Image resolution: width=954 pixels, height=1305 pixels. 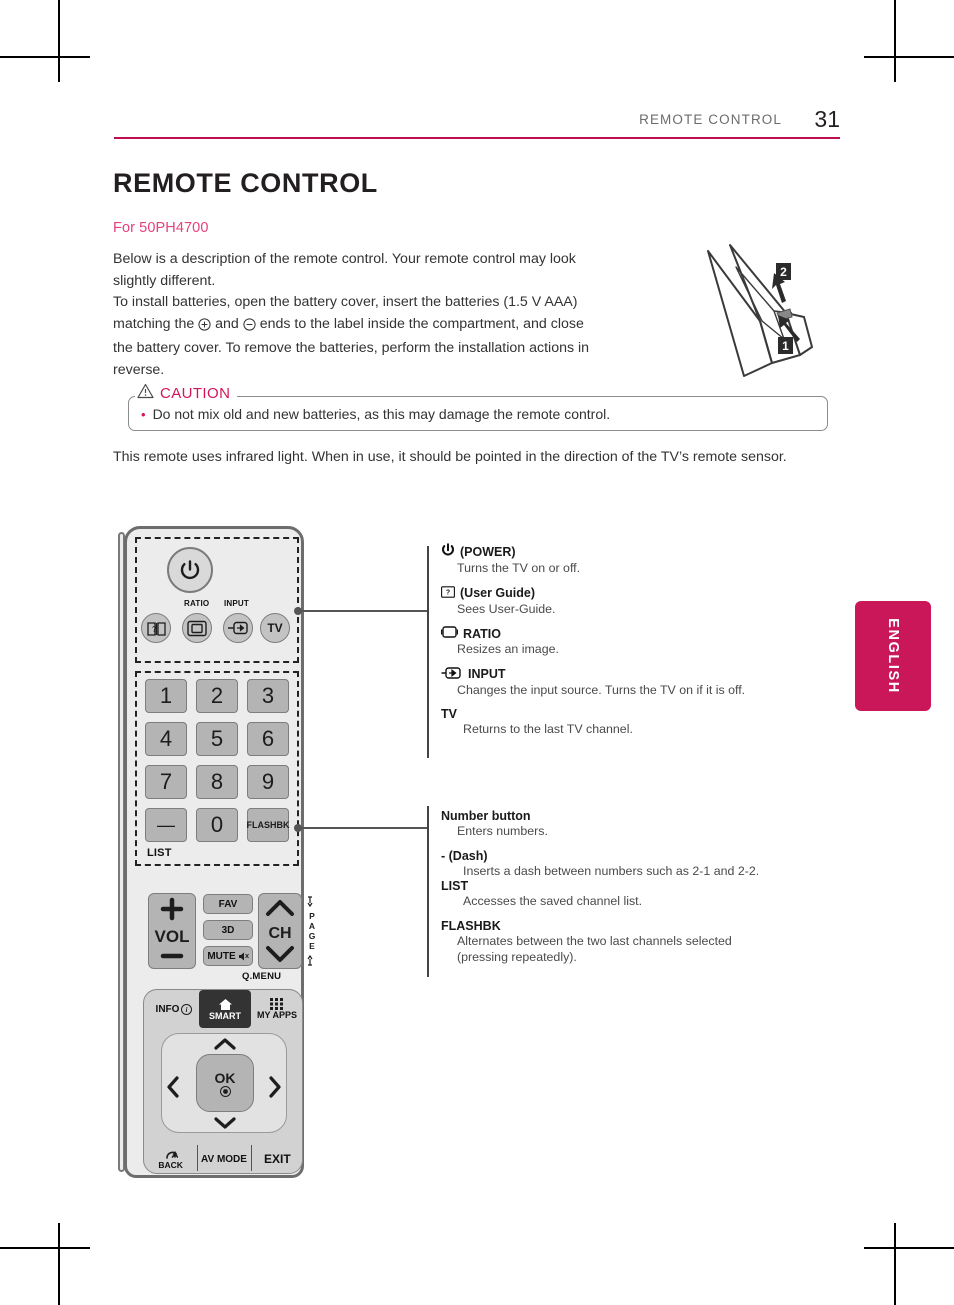 I want to click on page-header: REMOTE CONTROL 31, so click(x=477, y=127).